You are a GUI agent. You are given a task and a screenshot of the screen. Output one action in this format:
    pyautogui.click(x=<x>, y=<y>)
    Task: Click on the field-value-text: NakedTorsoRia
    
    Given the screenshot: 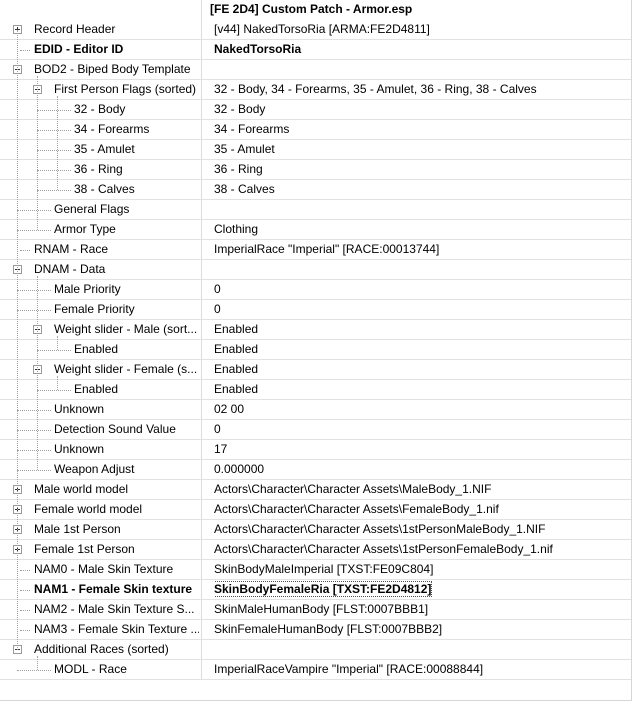 What is the action you would take?
    pyautogui.click(x=258, y=49)
    